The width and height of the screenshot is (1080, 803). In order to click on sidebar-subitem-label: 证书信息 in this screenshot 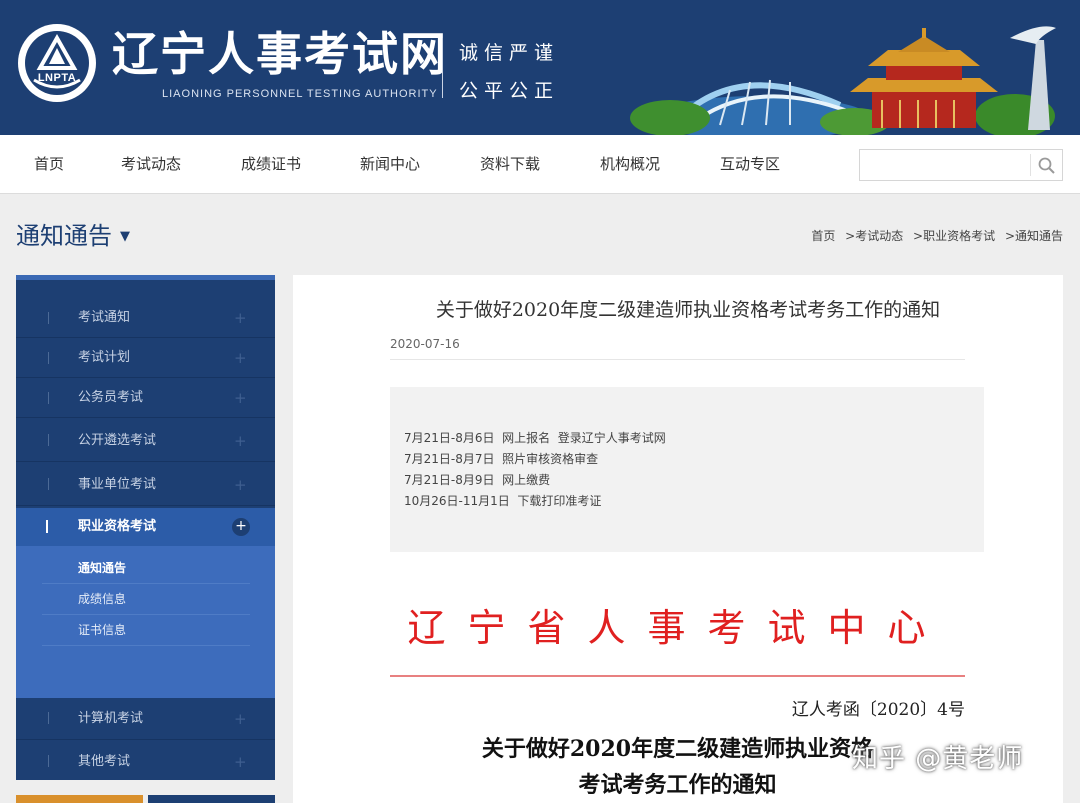, I will do `click(102, 630)`.